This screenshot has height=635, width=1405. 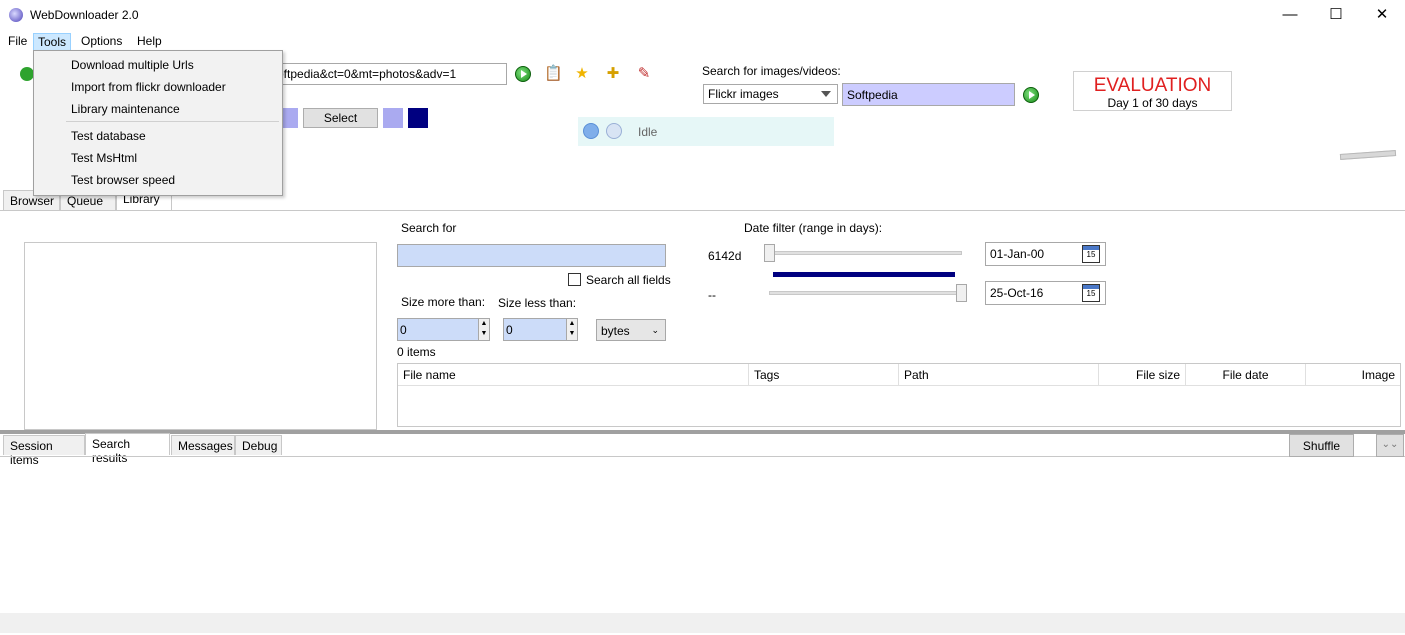 What do you see at coordinates (1290, 15) in the screenshot?
I see `minimize-button: —` at bounding box center [1290, 15].